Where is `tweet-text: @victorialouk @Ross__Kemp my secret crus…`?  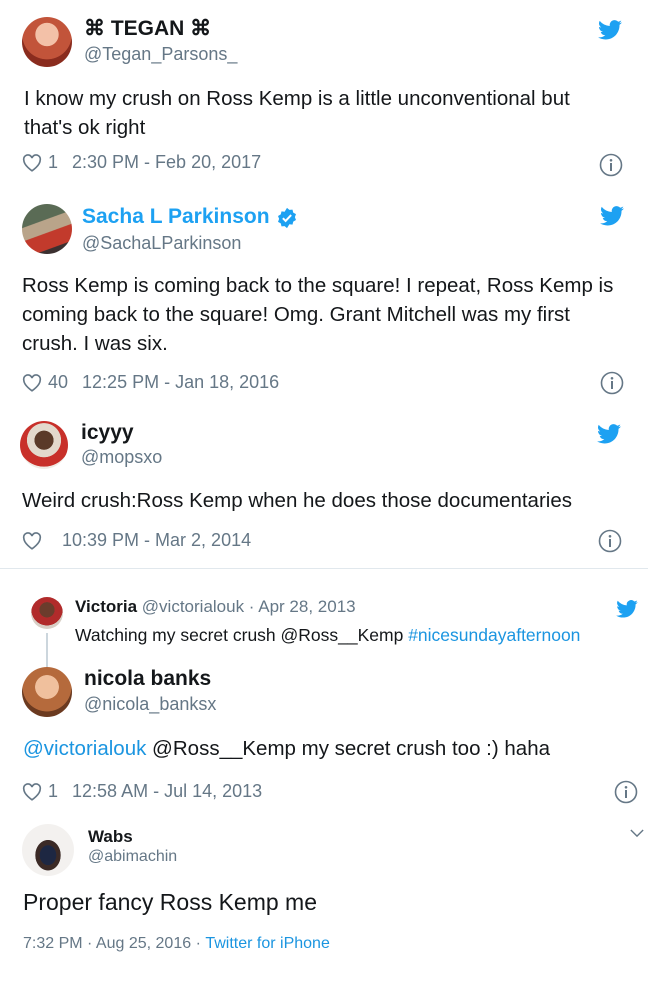 tweet-text: @victorialouk @Ross__Kemp my secret crus… is located at coordinates (323, 748).